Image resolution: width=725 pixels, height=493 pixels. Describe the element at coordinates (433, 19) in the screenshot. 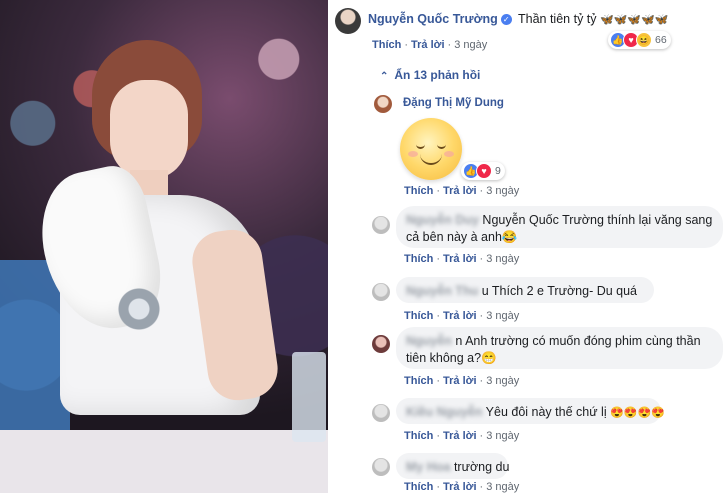

I see `comment-author: Nguyễn Quốc Trường` at that location.